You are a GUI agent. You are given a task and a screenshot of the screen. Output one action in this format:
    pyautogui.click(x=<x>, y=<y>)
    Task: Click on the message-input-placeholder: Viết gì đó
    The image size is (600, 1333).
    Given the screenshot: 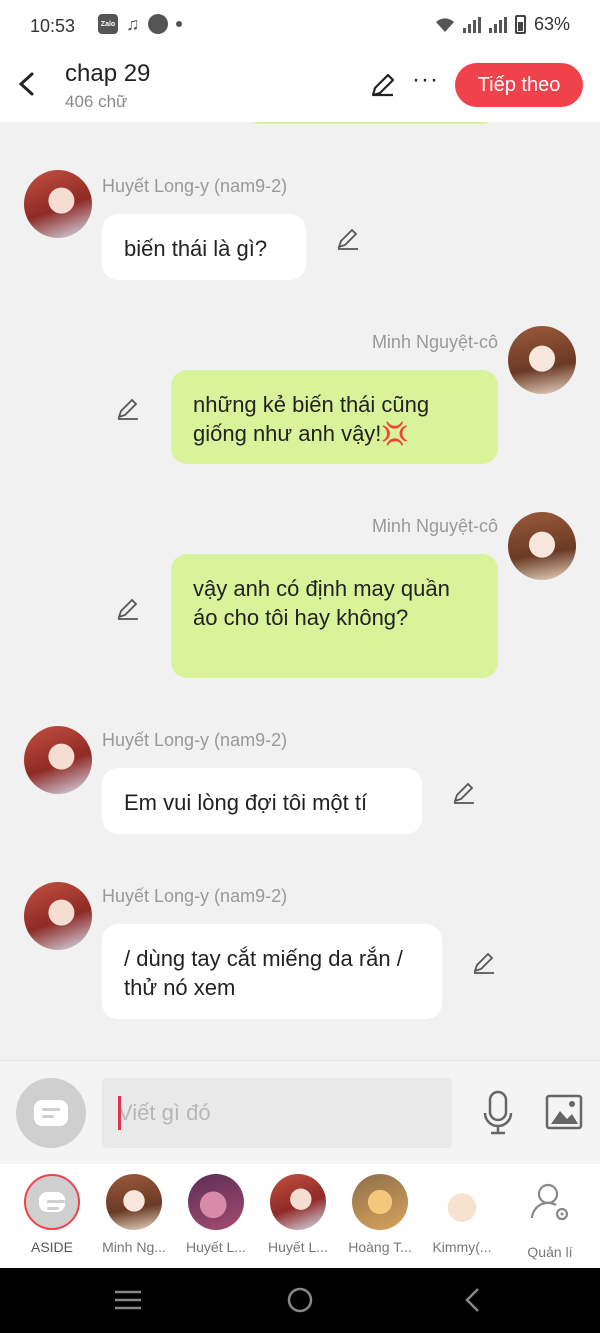 What is the action you would take?
    pyautogui.click(x=164, y=1112)
    